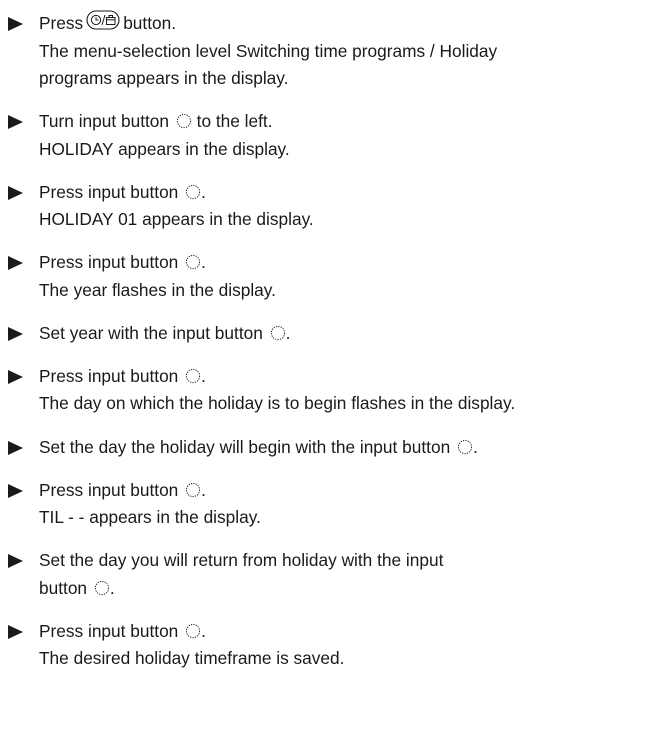 This screenshot has width=652, height=730. What do you see at coordinates (103, 20) in the screenshot?
I see `clock-holiday-button-icon` at bounding box center [103, 20].